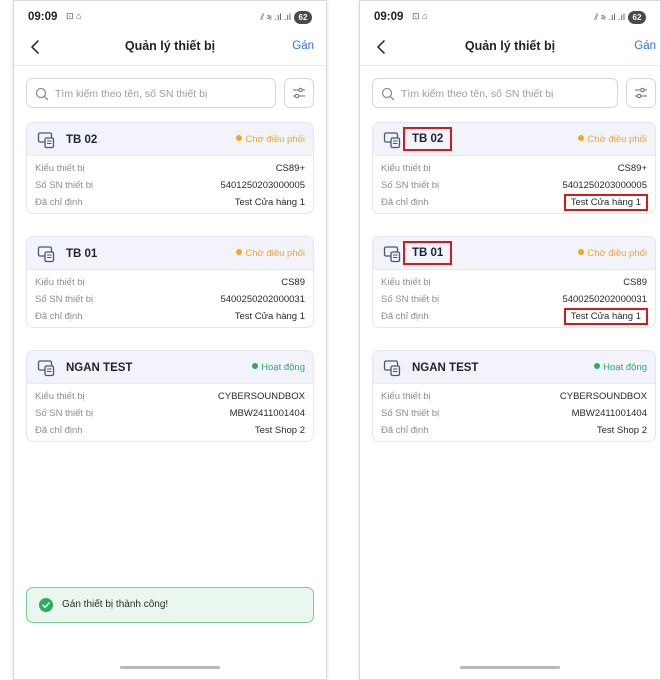 Image resolution: width=661 pixels, height=680 pixels. I want to click on header-divider, so click(510, 65).